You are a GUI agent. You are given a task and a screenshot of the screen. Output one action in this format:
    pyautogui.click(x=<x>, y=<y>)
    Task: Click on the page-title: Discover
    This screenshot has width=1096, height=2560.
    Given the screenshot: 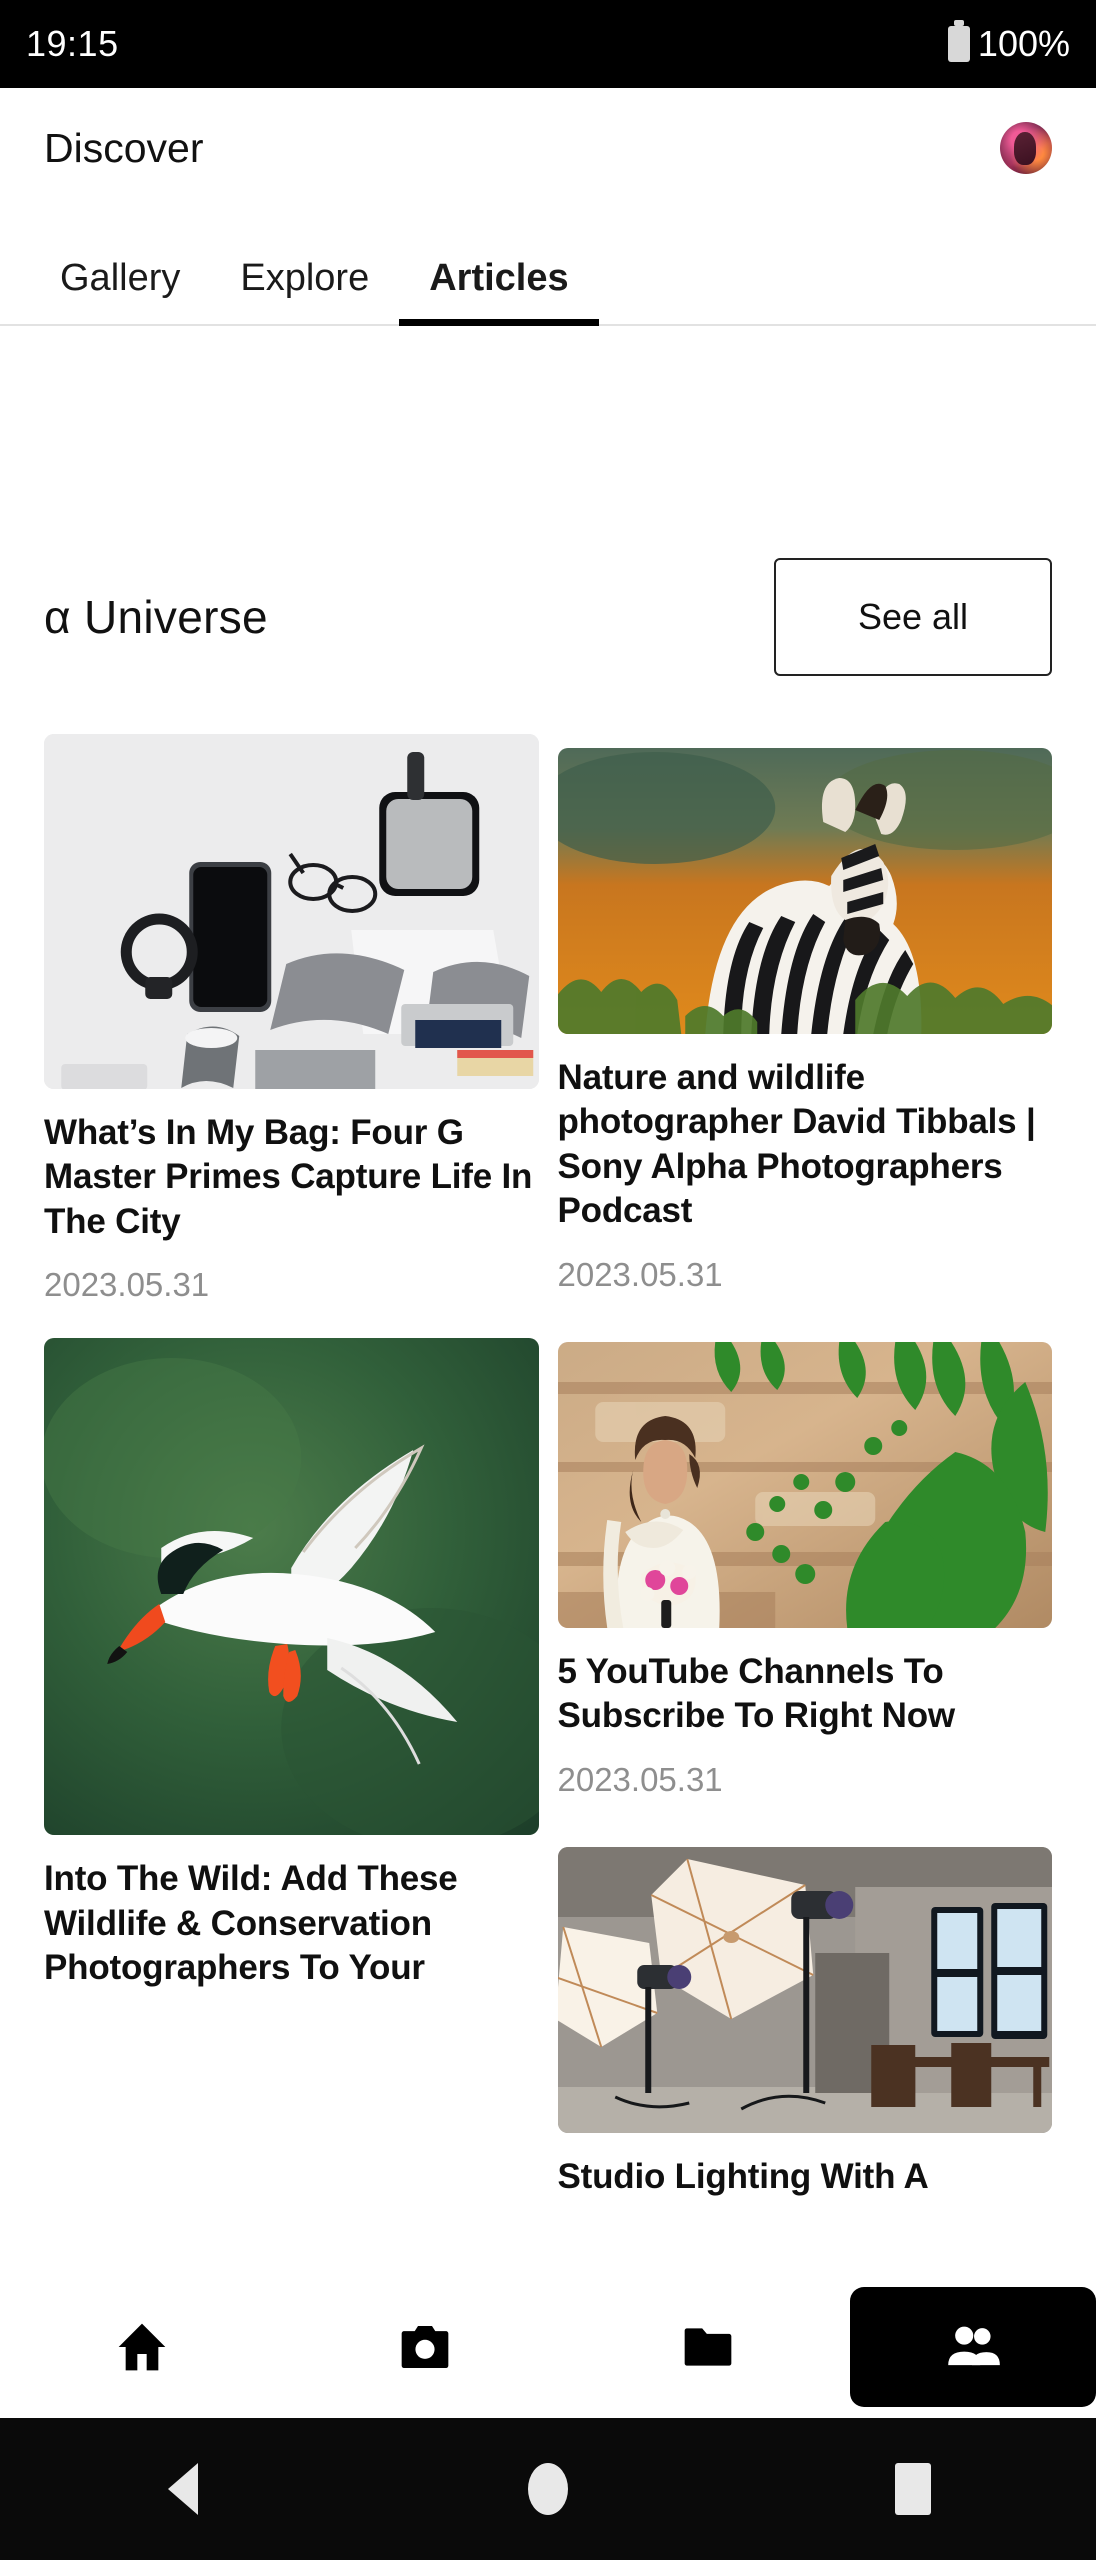 What is the action you would take?
    pyautogui.click(x=124, y=147)
    